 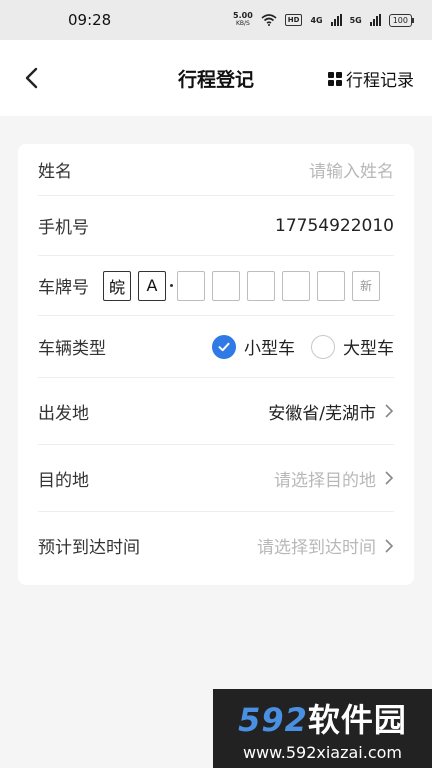 I want to click on plate-row: 车牌号 皖 A 新, so click(x=216, y=286).